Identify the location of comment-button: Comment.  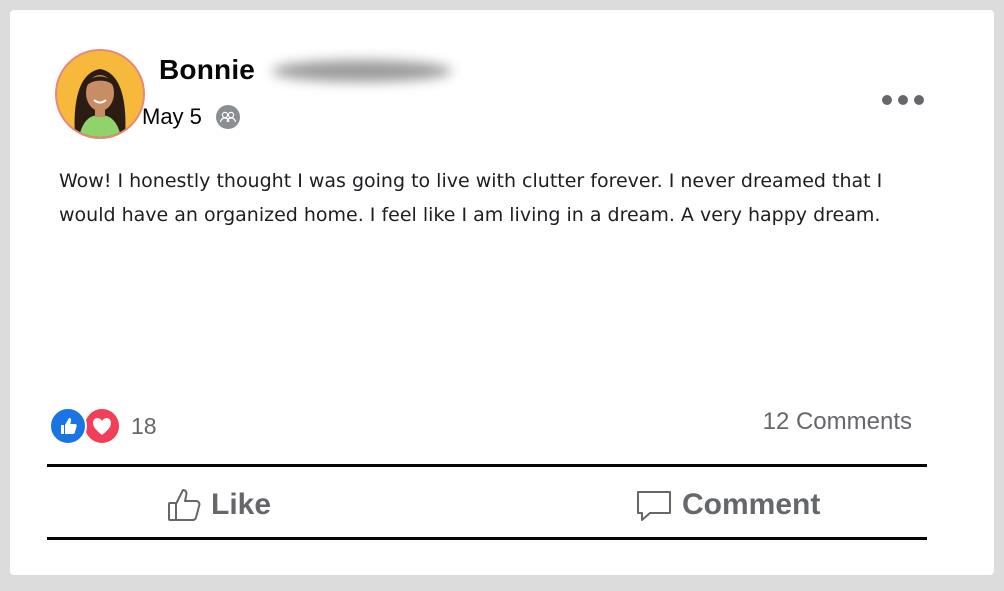
(727, 505).